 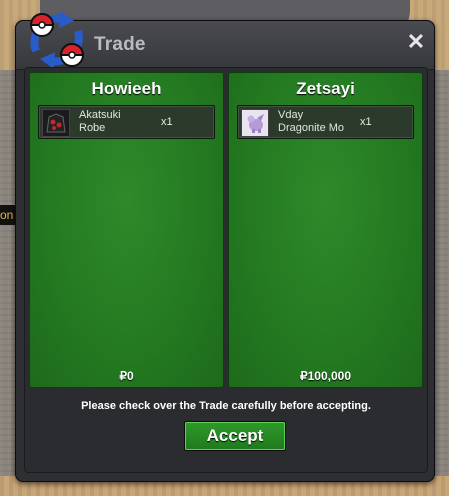 What do you see at coordinates (325, 88) in the screenshot?
I see `right-trader-name: Zetsayi` at bounding box center [325, 88].